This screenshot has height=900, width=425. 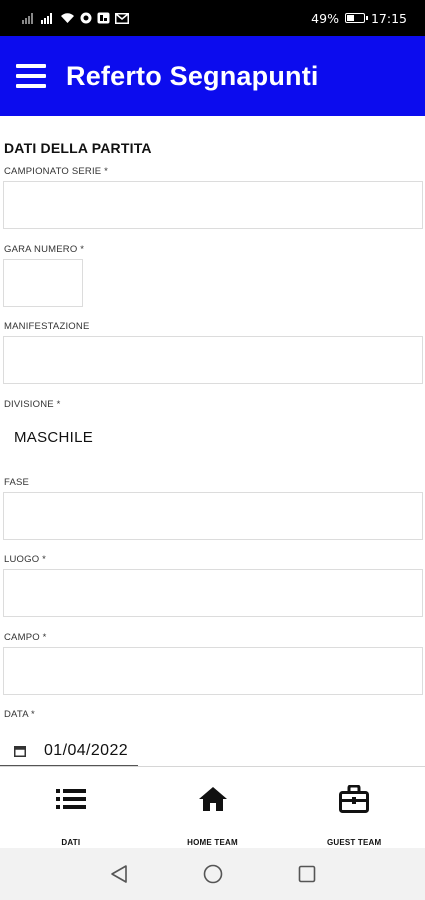 What do you see at coordinates (25, 559) in the screenshot?
I see `luogo-label: LUOGO *` at bounding box center [25, 559].